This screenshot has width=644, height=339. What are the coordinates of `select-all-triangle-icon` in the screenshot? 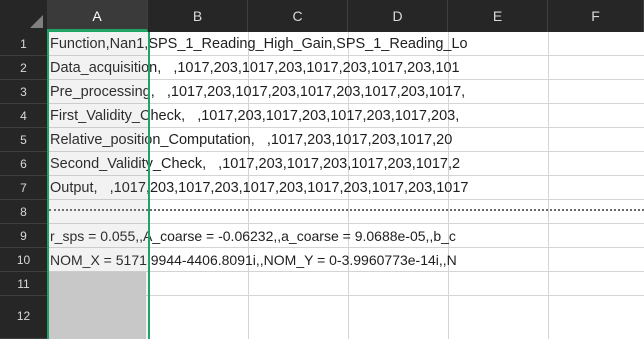 It's located at (36, 21).